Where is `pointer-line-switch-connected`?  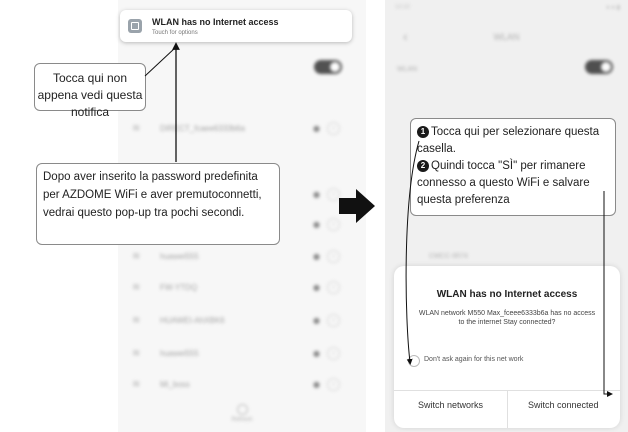
pointer-line-switch-connected is located at coordinates (608, 294).